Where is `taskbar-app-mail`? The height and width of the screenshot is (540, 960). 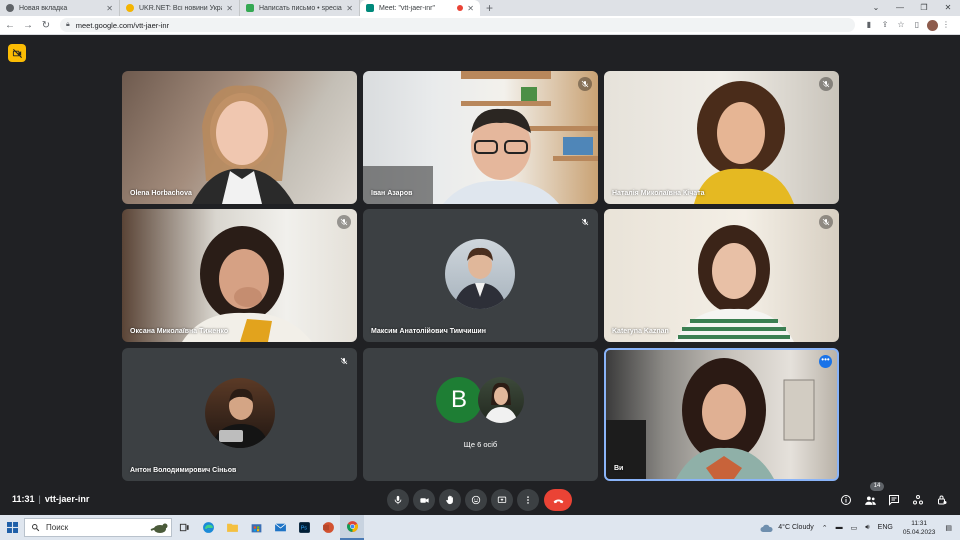
taskbar-app-mail is located at coordinates (280, 527).